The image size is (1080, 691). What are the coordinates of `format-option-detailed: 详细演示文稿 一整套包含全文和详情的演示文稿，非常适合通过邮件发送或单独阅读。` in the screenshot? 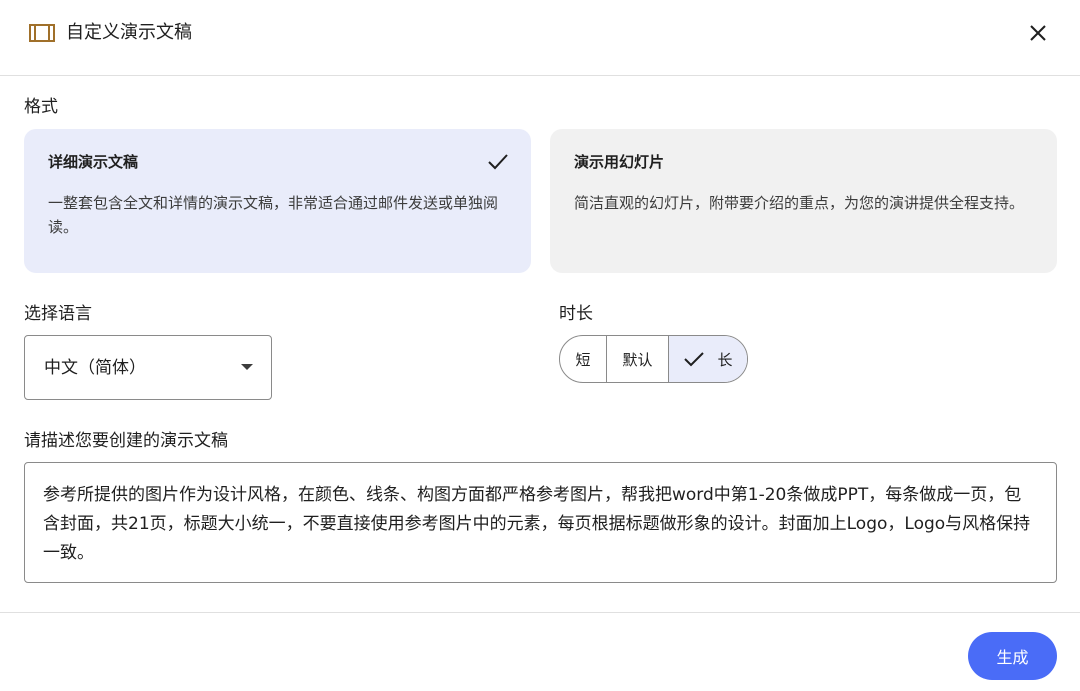 It's located at (277, 201).